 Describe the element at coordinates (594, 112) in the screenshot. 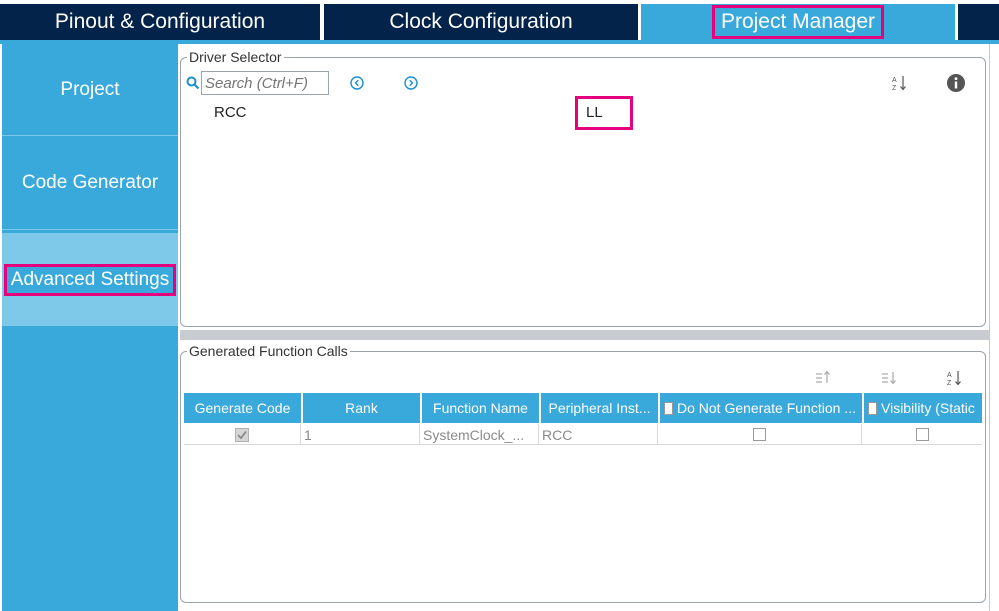

I see `driver-row-driver: LL` at that location.